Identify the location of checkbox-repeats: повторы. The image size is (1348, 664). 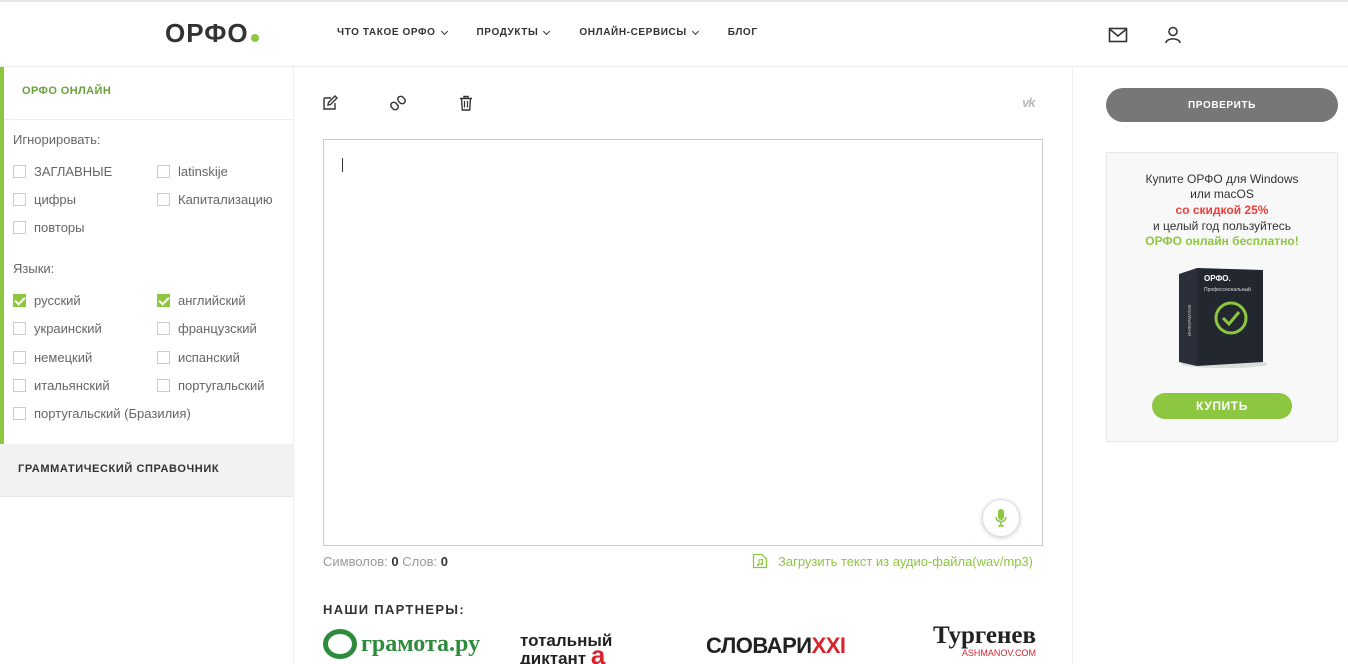
(49, 227).